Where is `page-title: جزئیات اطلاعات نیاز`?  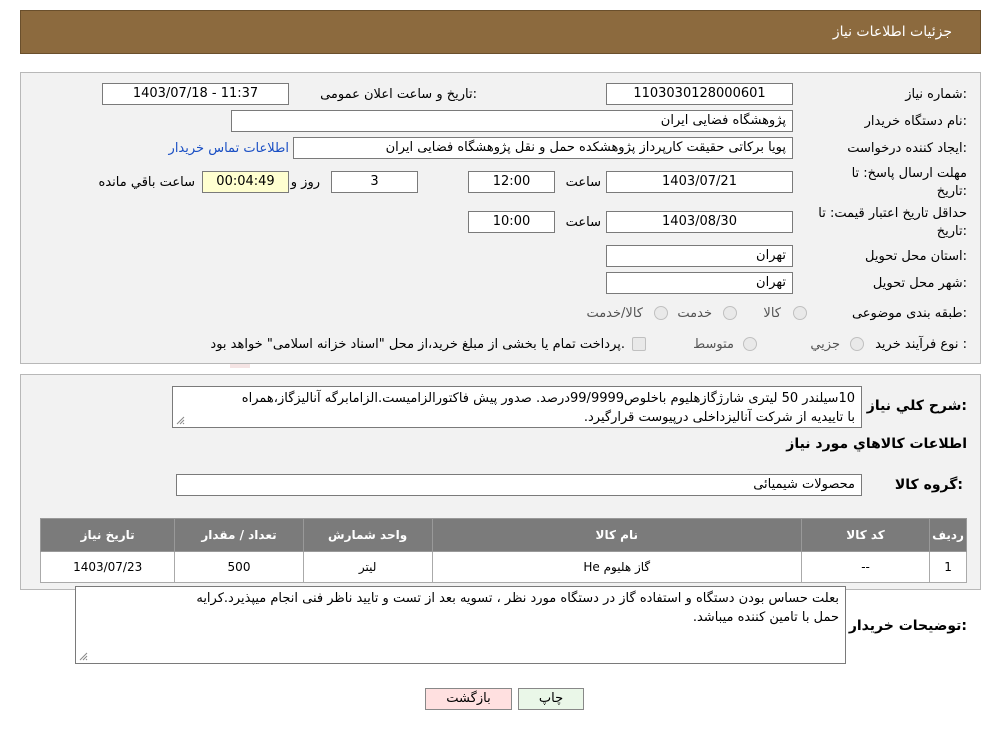
page-title: جزئیات اطلاعات نیاز is located at coordinates (892, 32).